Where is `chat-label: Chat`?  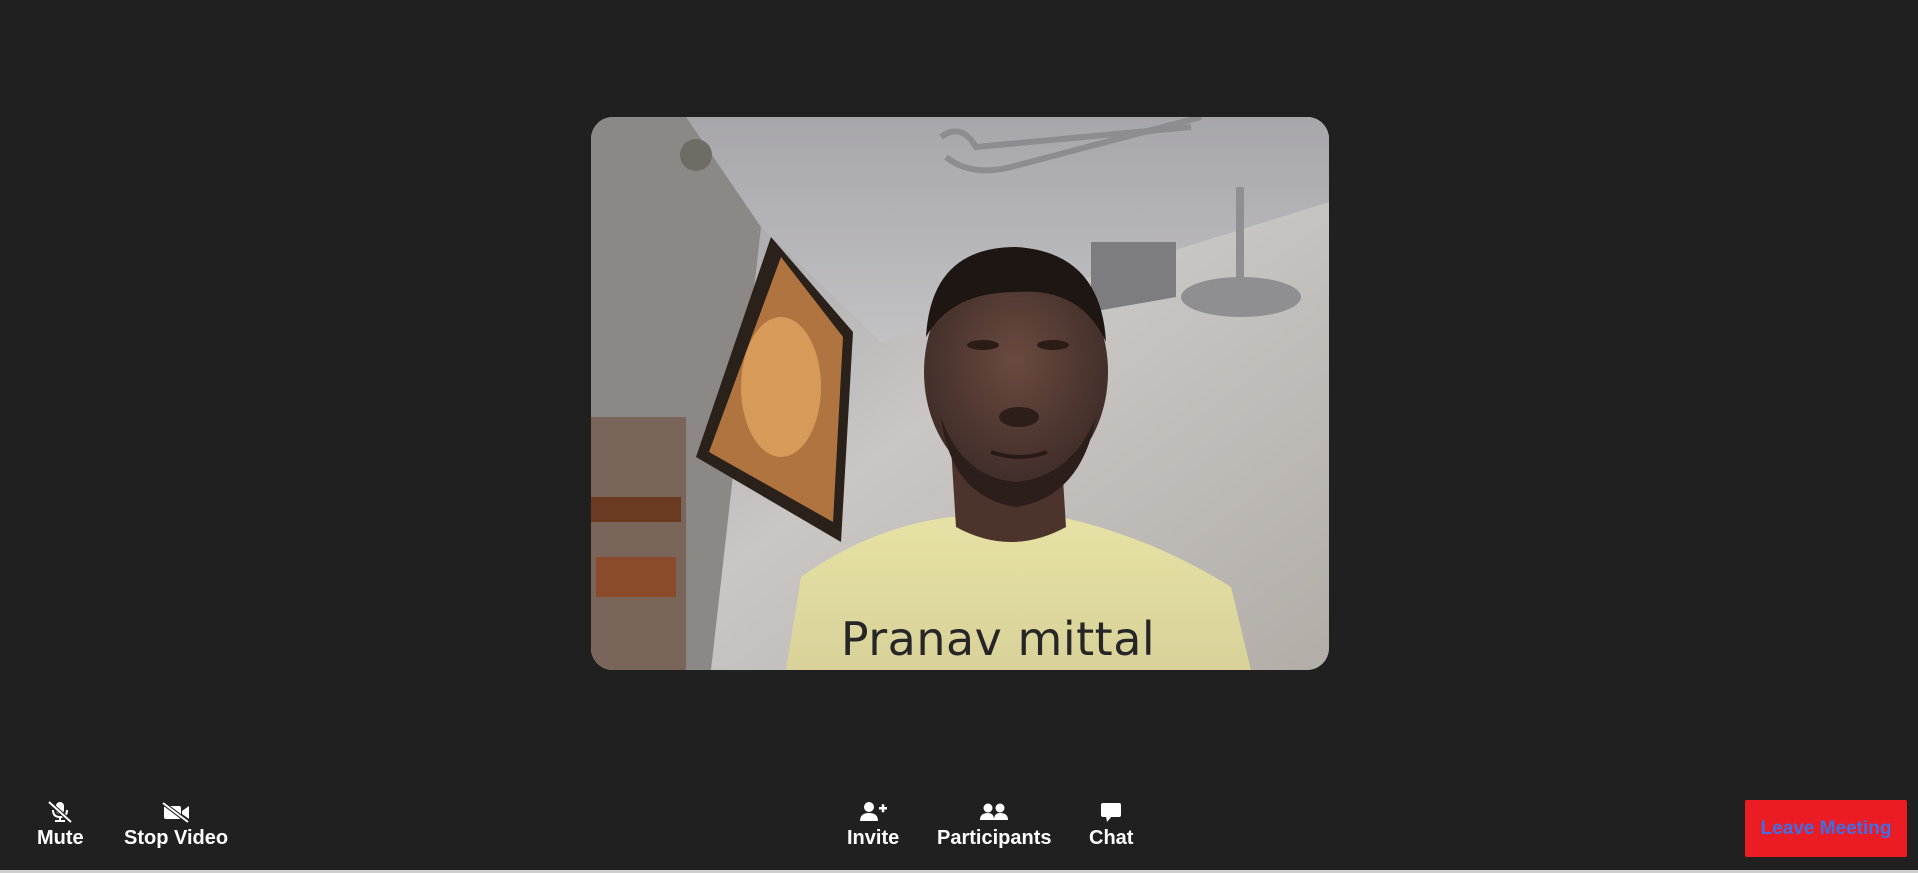 chat-label: Chat is located at coordinates (1111, 838).